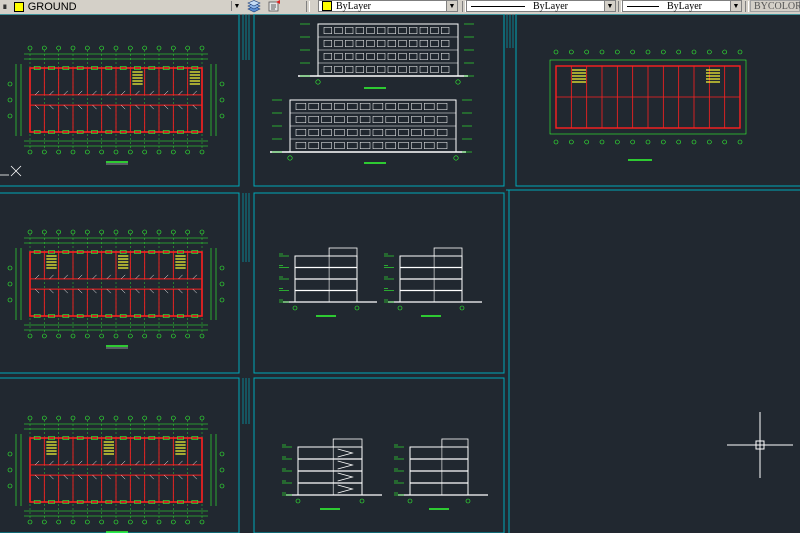 This screenshot has width=800, height=533. I want to click on lock-icon: ∎, so click(5, 6).